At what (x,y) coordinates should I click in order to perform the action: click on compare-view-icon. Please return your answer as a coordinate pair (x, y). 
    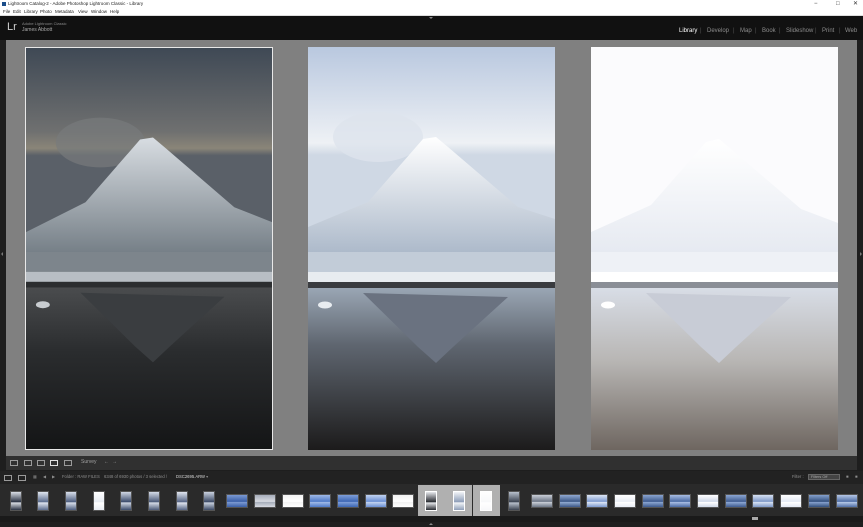
    Looking at the image, I should click on (41, 463).